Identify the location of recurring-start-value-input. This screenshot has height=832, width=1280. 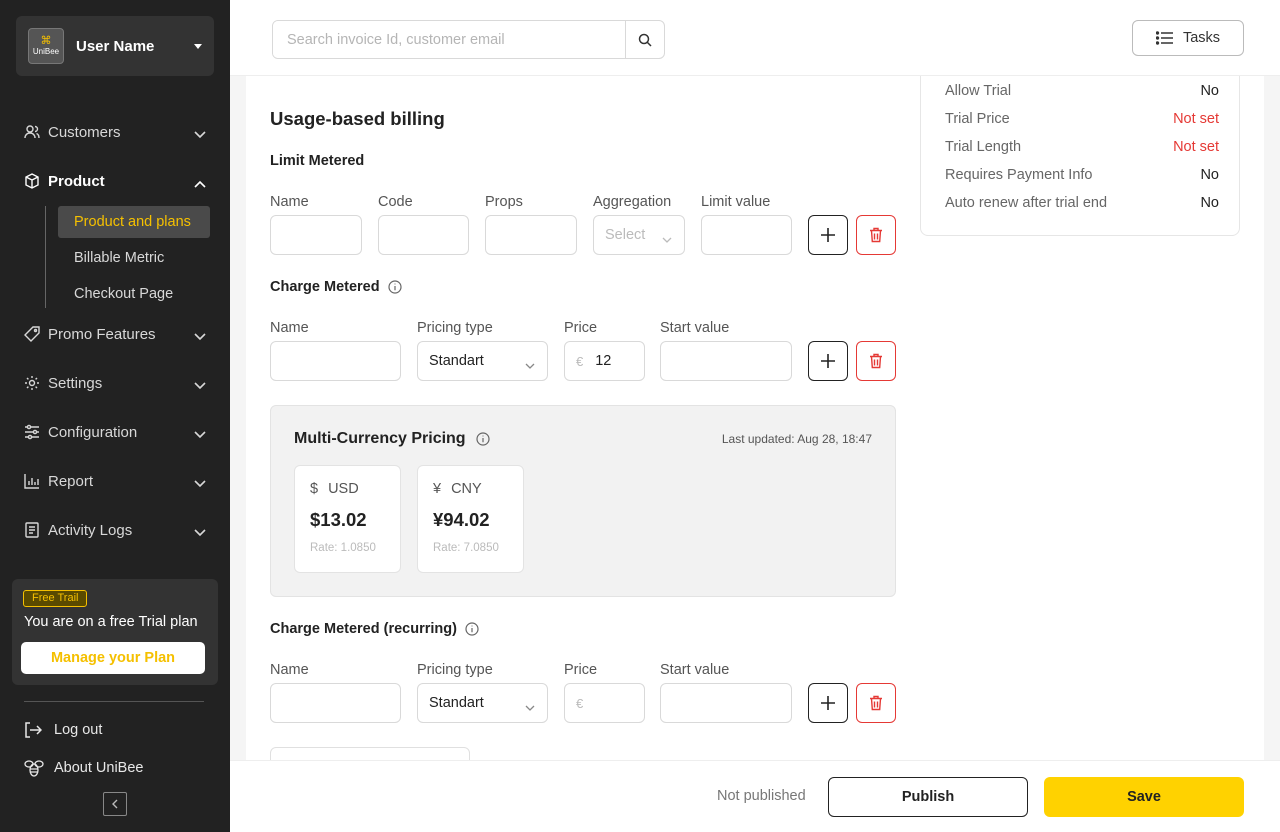
(726, 703).